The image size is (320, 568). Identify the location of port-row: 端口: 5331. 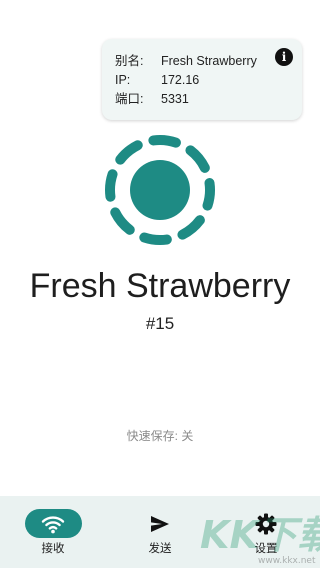
(152, 99).